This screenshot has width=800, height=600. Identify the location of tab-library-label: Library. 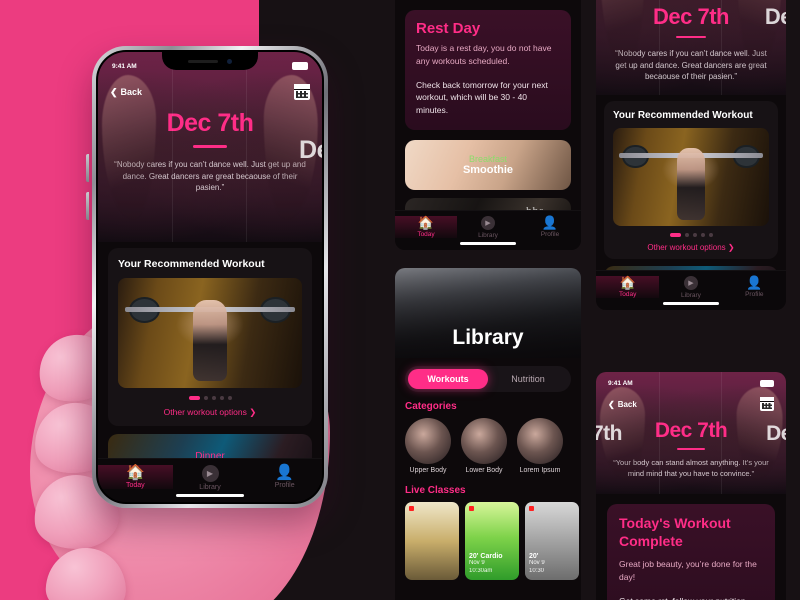
(691, 295).